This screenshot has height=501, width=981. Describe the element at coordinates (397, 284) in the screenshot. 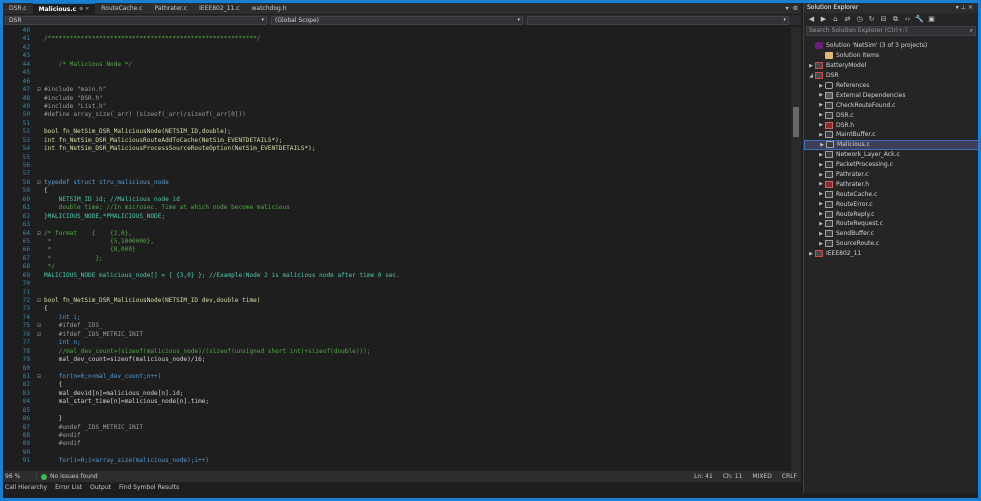

I see `code-line: 70` at that location.